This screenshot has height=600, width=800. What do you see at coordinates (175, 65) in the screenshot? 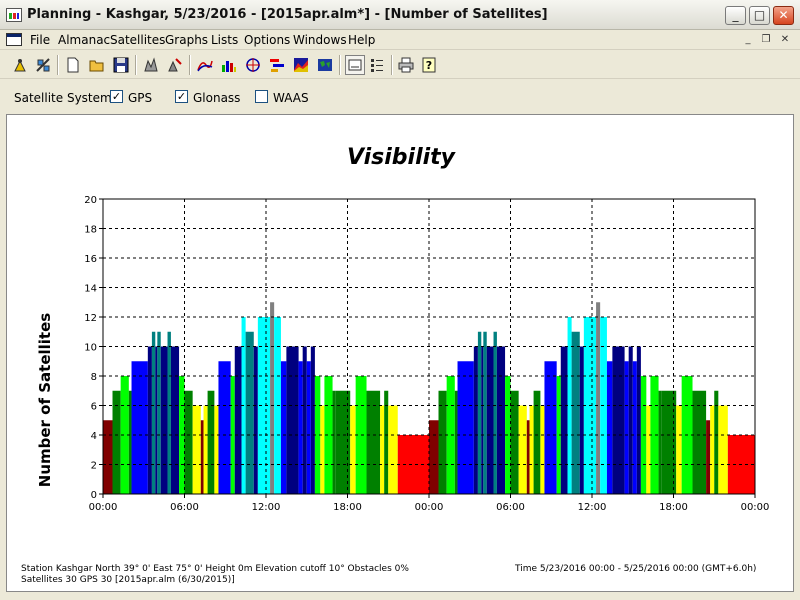
I see `obstacle-edit-icon` at bounding box center [175, 65].